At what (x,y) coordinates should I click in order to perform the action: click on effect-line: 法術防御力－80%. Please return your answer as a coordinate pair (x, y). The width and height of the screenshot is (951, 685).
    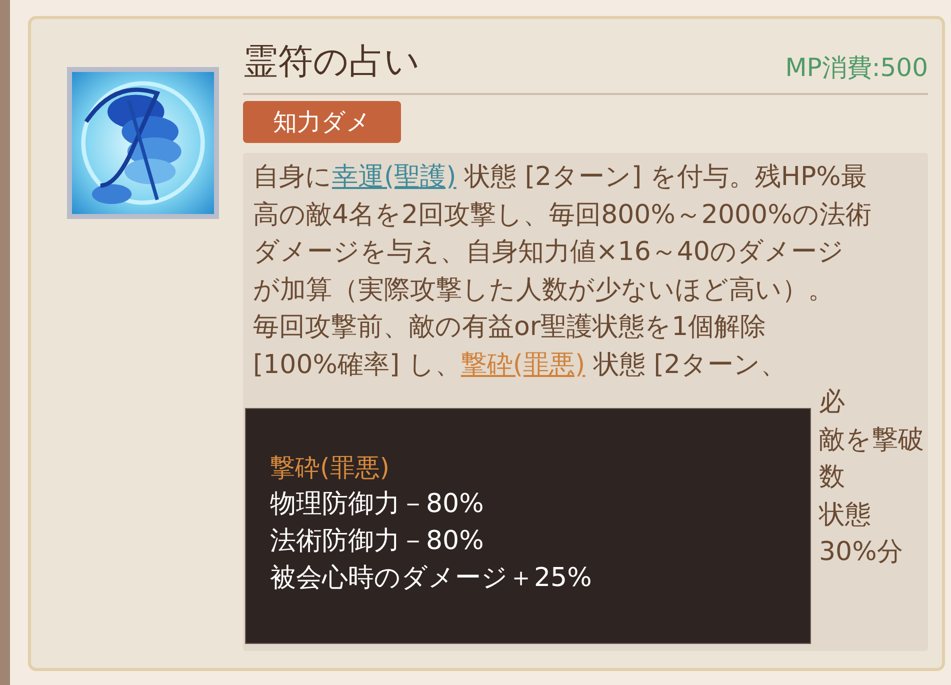
    Looking at the image, I should click on (377, 541).